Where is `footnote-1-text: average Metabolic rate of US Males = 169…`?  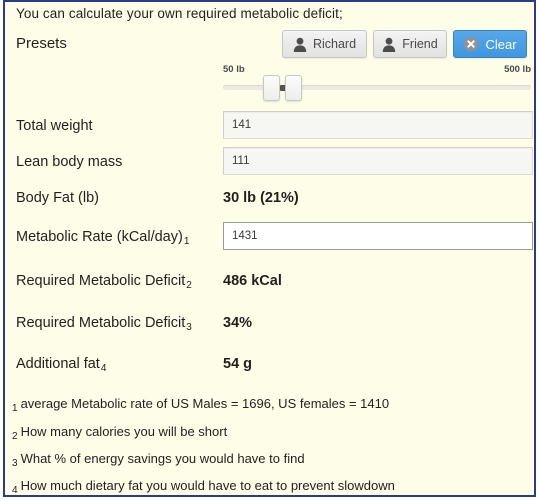
footnote-1-text: average Metabolic rate of US Males = 169… is located at coordinates (205, 403).